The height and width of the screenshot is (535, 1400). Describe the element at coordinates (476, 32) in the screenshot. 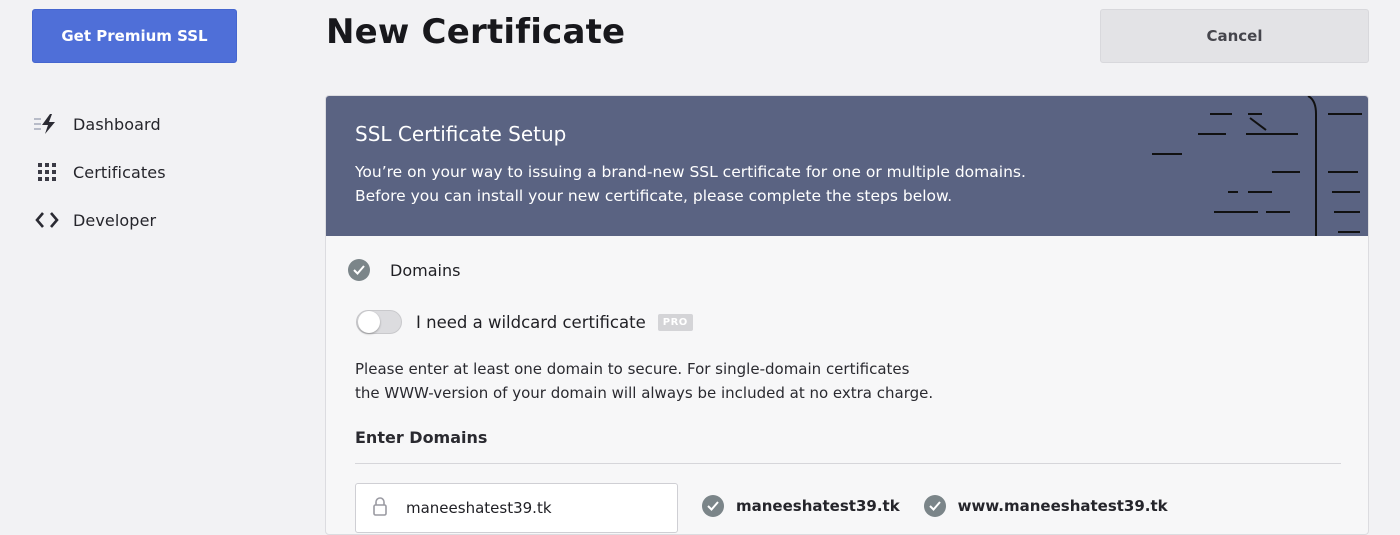

I see `page-title: New Certificate` at that location.